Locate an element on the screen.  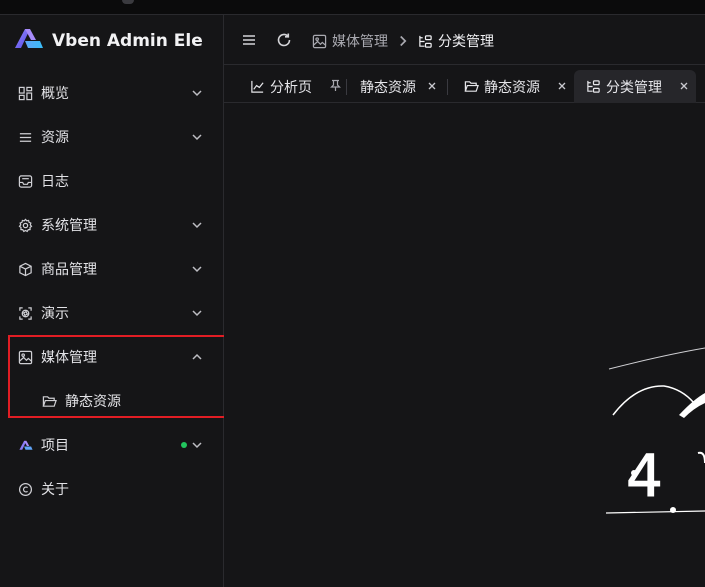
chevron-up-icon is located at coordinates (197, 357).